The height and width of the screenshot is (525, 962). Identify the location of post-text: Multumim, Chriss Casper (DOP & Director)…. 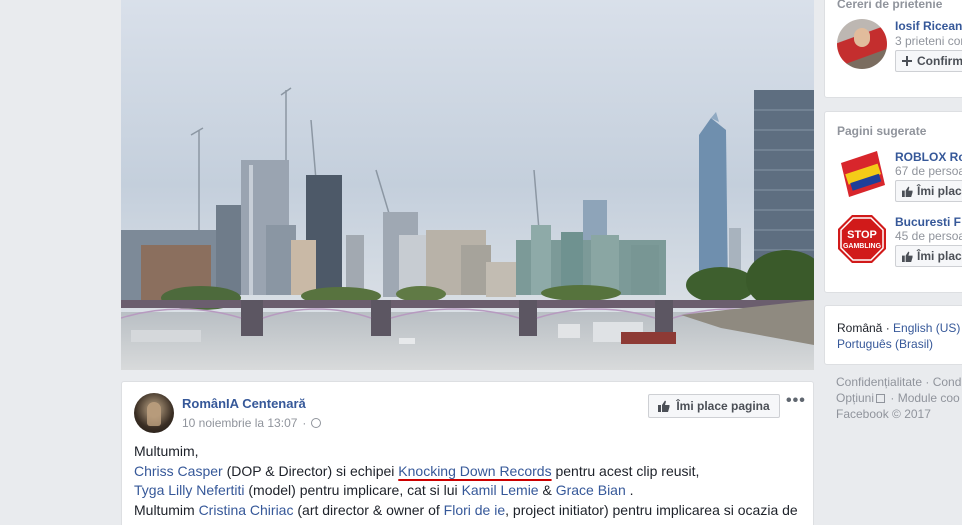
(471, 481).